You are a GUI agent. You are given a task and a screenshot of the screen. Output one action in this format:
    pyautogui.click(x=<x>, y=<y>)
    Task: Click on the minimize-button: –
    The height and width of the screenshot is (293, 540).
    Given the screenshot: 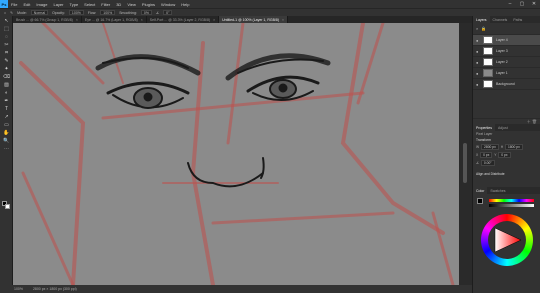 What is the action you would take?
    pyautogui.click(x=510, y=4)
    